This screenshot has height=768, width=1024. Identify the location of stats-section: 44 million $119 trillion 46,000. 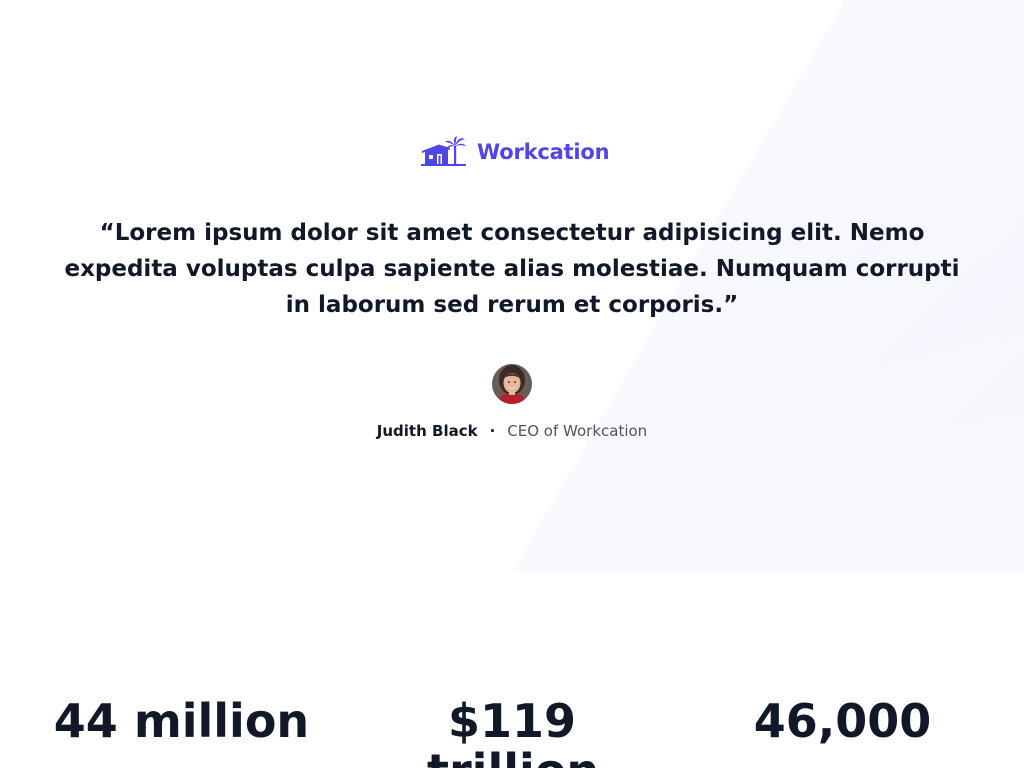
(512, 732).